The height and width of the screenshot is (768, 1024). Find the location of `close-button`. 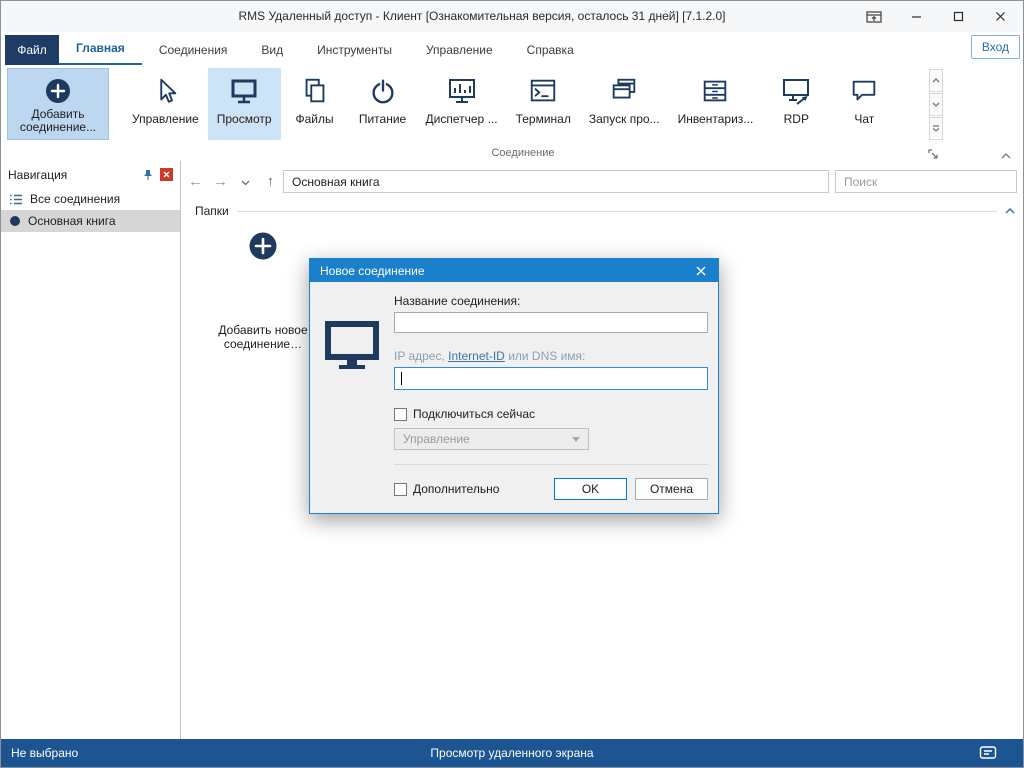

close-button is located at coordinates (1000, 16).